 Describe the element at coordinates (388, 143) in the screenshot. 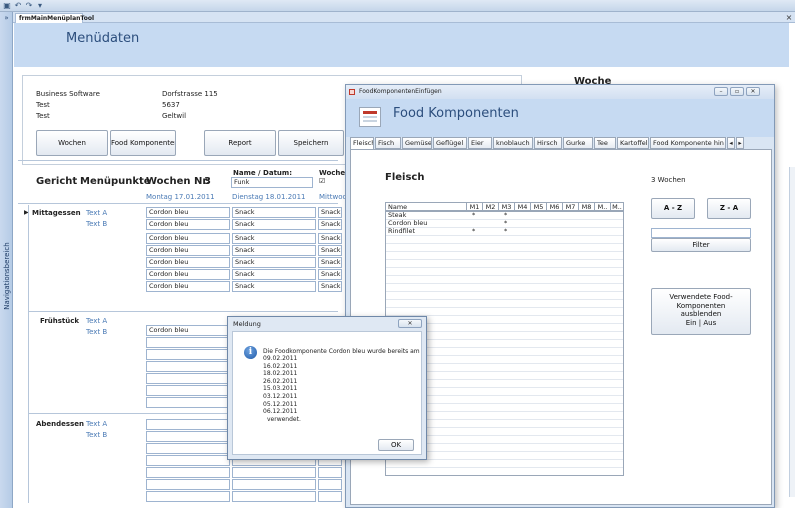

I see `tab-fisch: Fisch` at that location.